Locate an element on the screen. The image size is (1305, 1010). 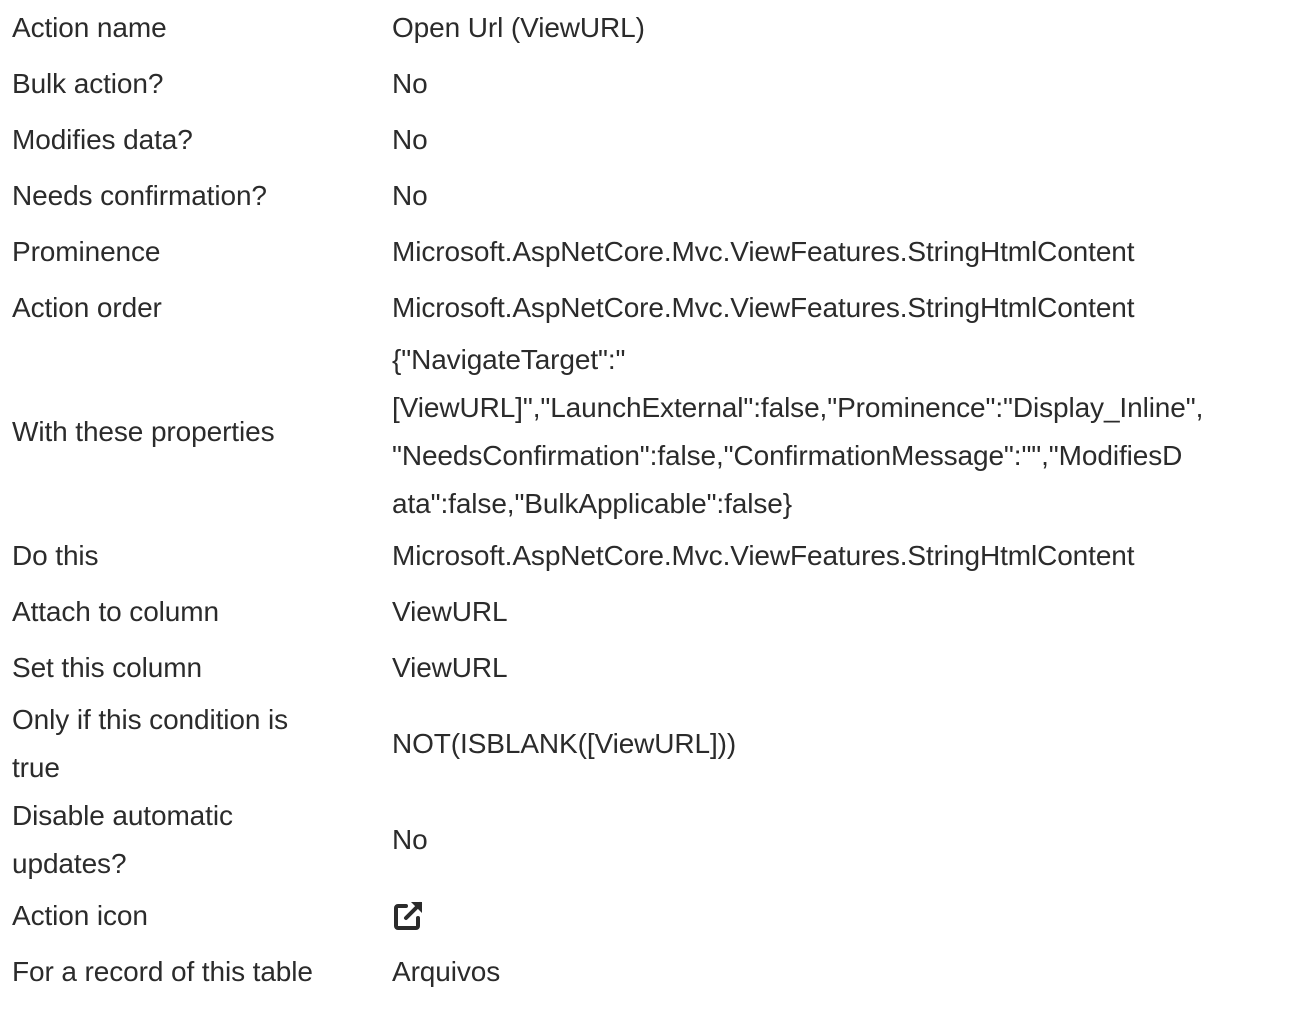
row-disable-automatic-updates: Disable automatic updates? No is located at coordinates (652, 840).